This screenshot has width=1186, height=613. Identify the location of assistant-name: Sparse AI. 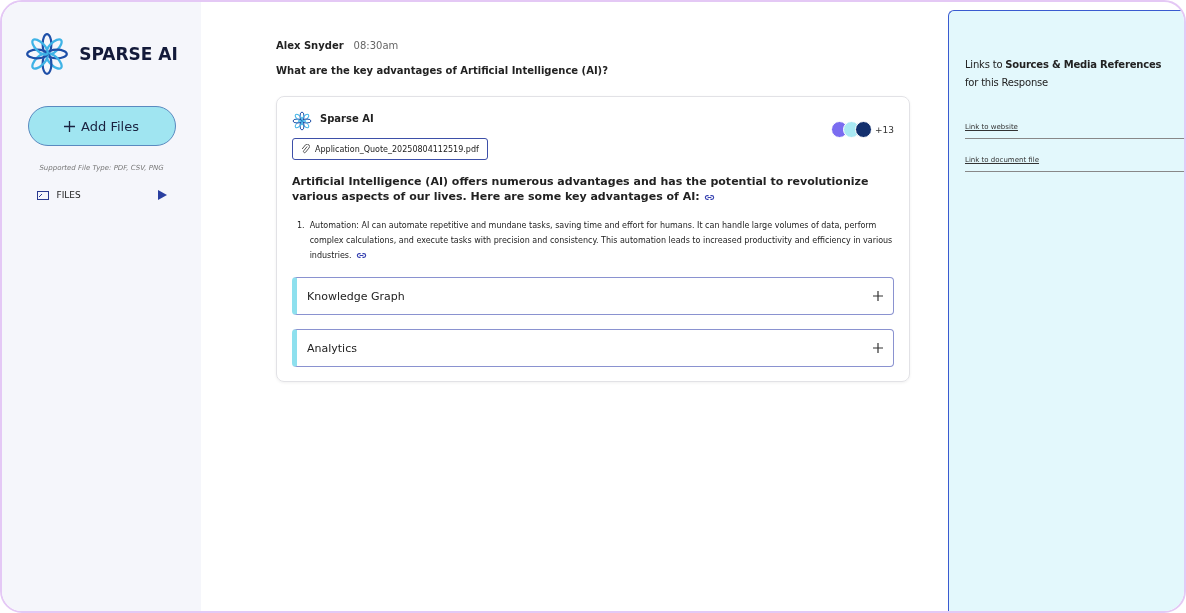
(347, 118).